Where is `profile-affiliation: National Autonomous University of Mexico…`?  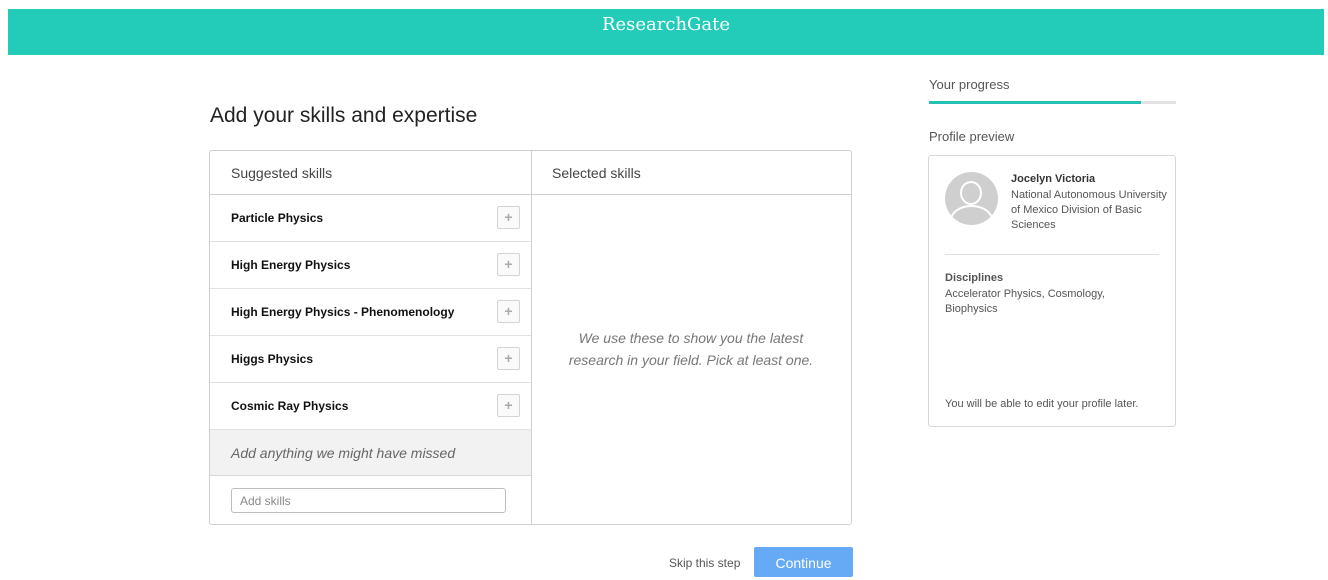 profile-affiliation: National Autonomous University of Mexico… is located at coordinates (1089, 210).